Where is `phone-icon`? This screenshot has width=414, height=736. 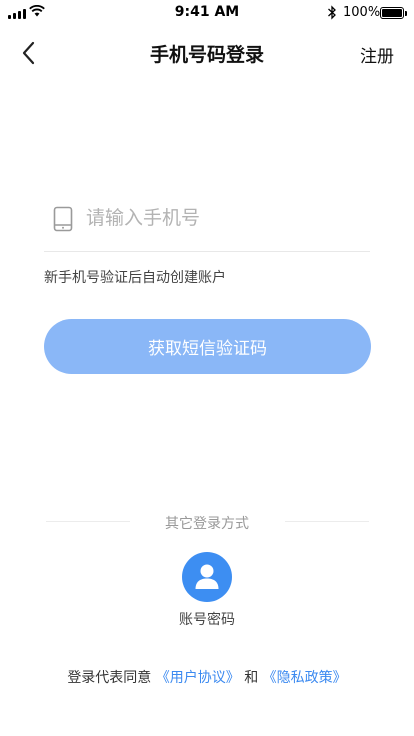 phone-icon is located at coordinates (63, 219).